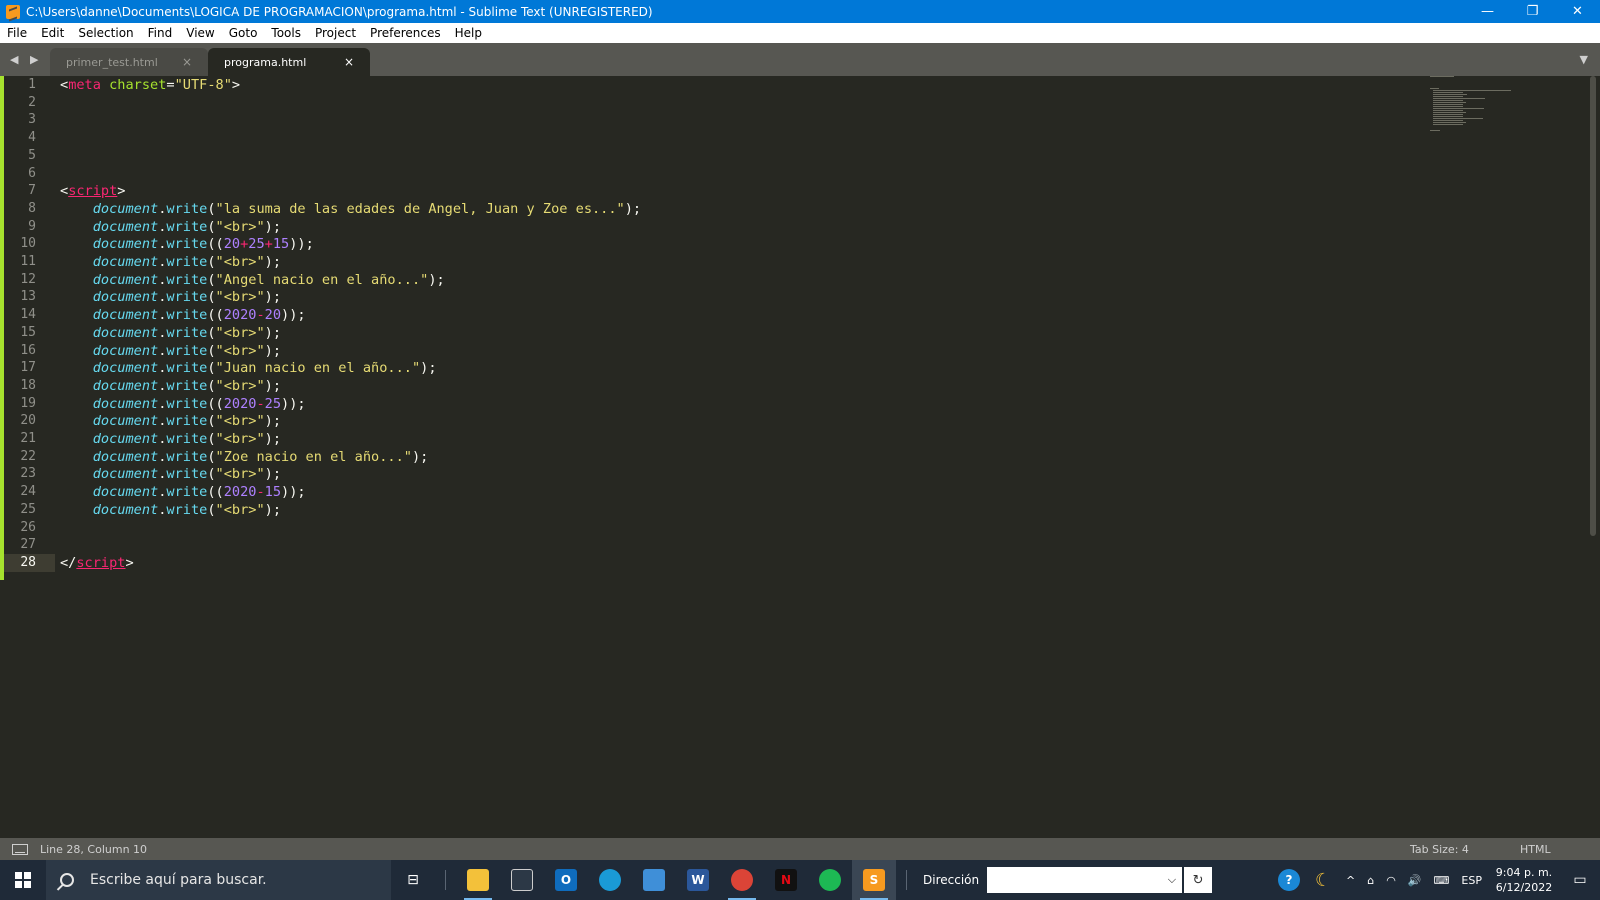 The width and height of the screenshot is (1600, 900). Describe the element at coordinates (1580, 880) in the screenshot. I see `notification-icon: ▭` at that location.